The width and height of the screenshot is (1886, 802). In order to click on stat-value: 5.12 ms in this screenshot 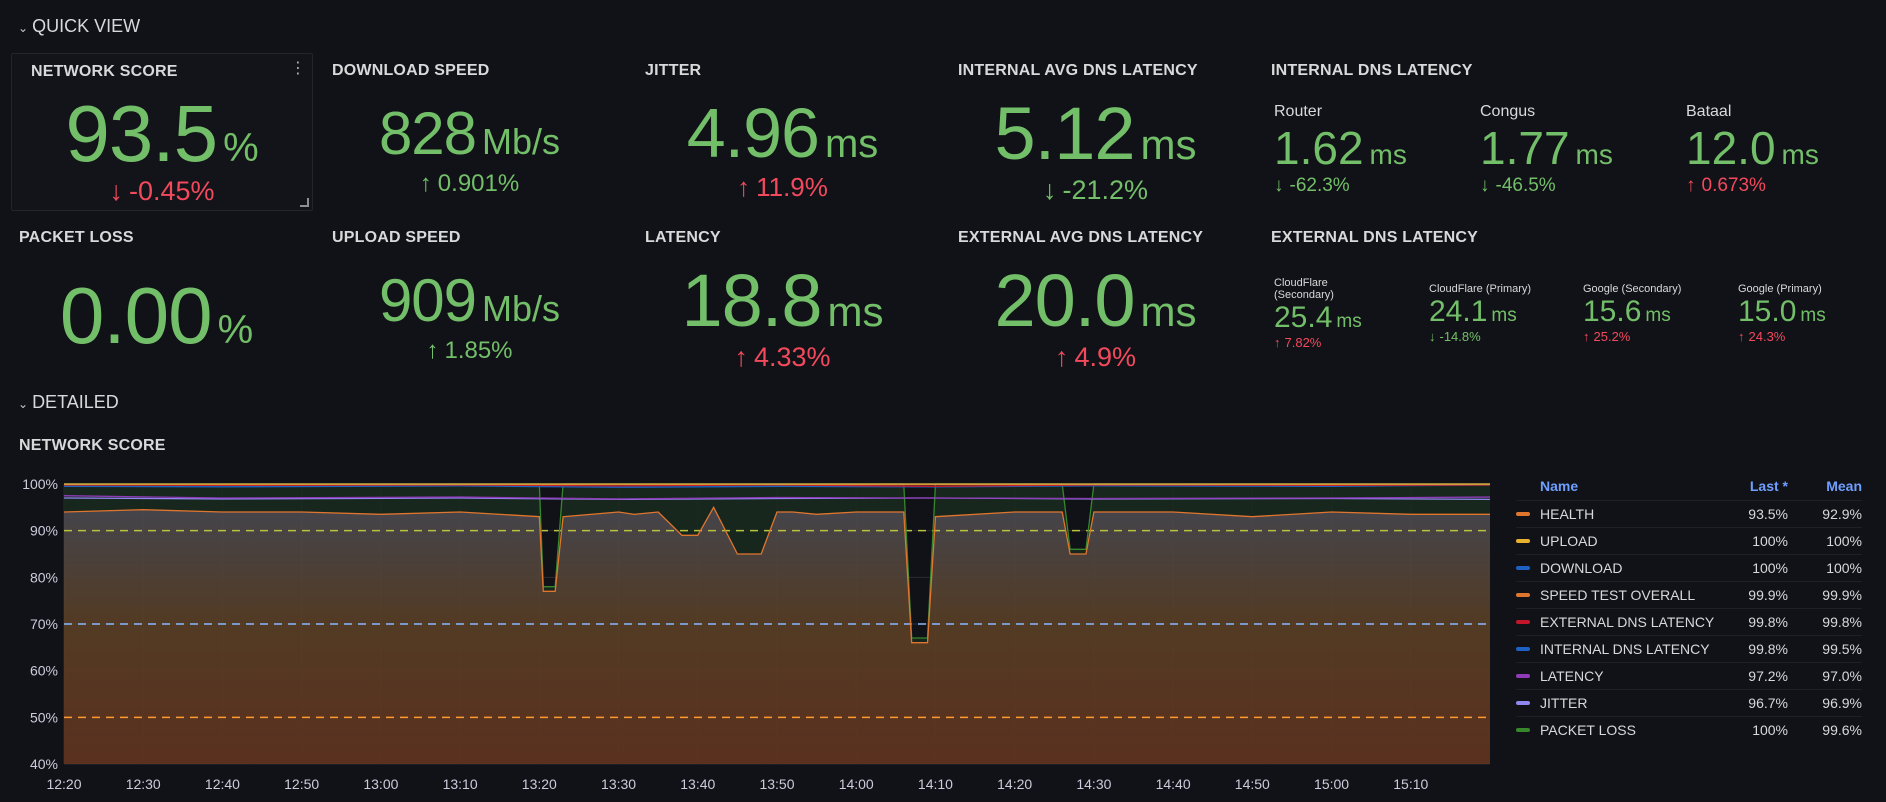, I will do `click(1095, 133)`.